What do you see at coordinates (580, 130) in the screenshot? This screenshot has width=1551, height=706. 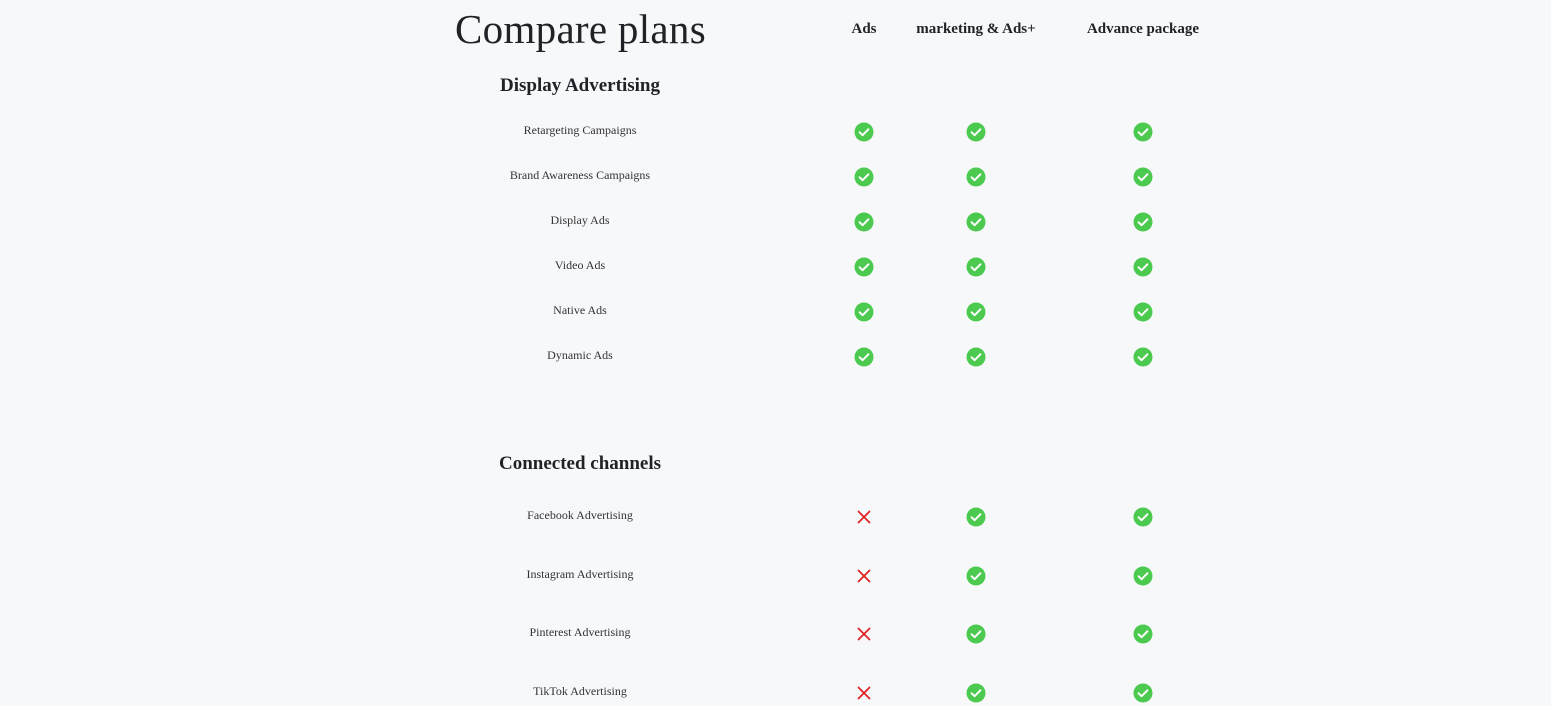 I see `feature-label: Retargeting Campaigns` at bounding box center [580, 130].